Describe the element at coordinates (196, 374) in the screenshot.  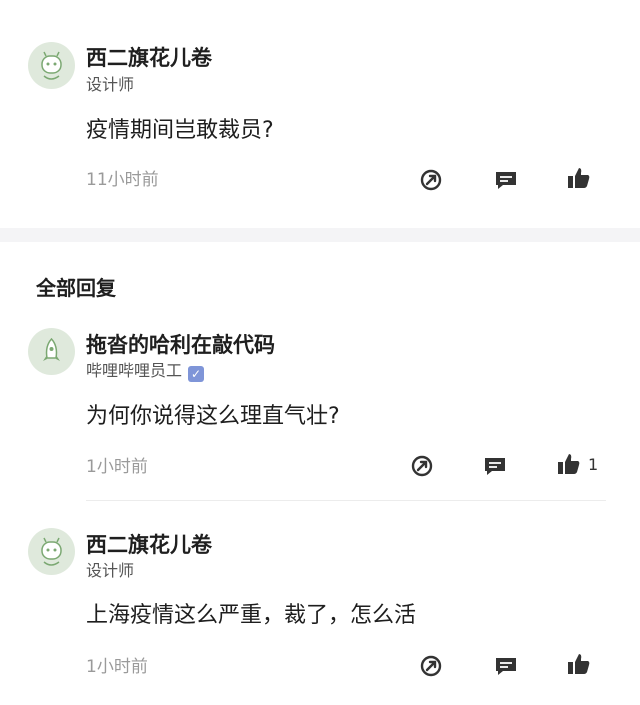
I see `verified-badge-icon: ✓` at that location.